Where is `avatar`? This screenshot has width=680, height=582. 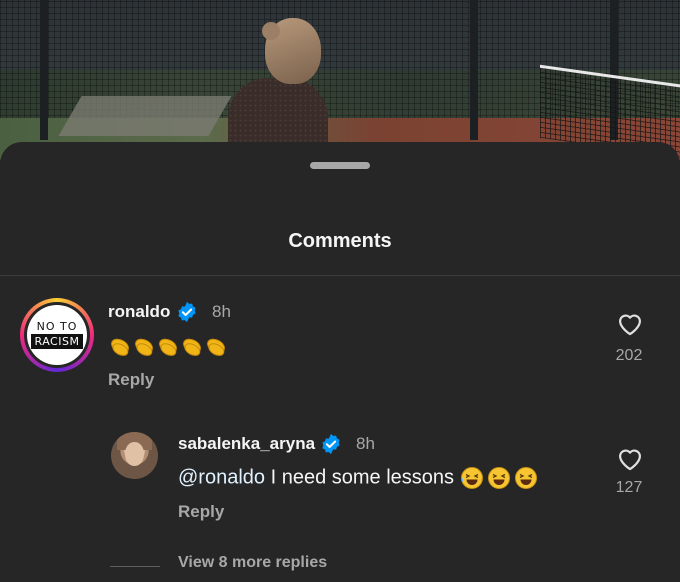 avatar is located at coordinates (134, 455).